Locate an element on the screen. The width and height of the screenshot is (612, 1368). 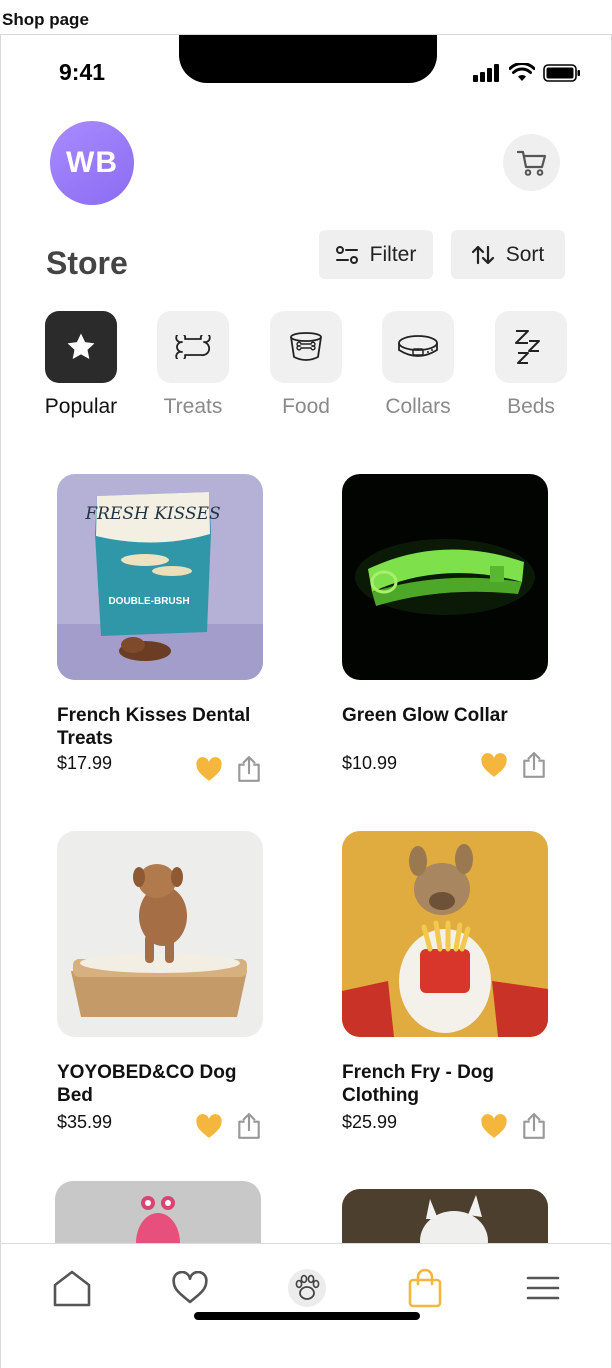
product-name: French Kisses Dental Treats is located at coordinates (154, 727).